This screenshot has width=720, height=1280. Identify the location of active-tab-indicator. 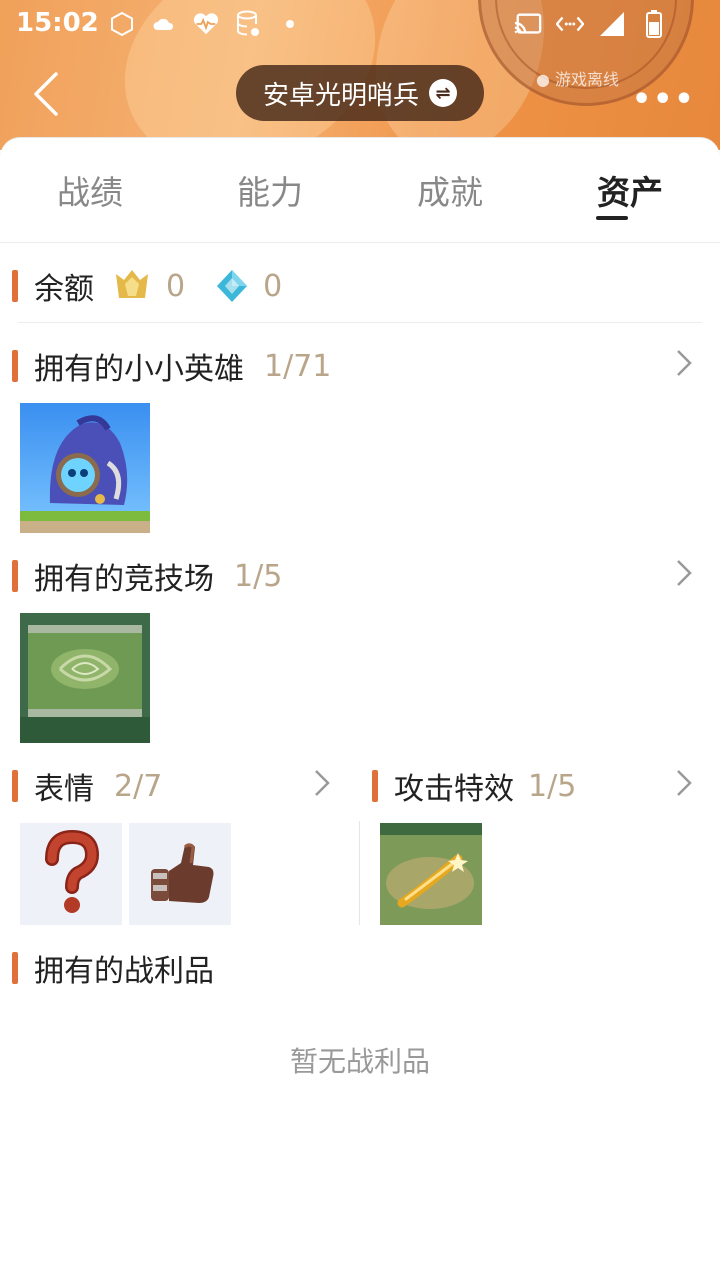
(612, 218).